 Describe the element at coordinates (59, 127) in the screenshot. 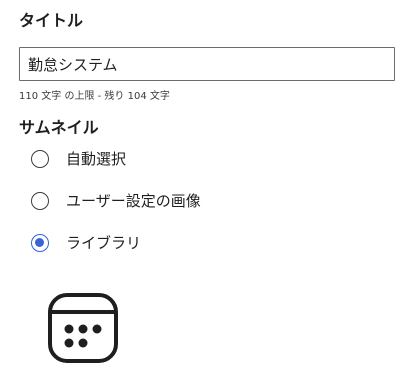

I see `thumbnail-heading: サムネイル` at that location.